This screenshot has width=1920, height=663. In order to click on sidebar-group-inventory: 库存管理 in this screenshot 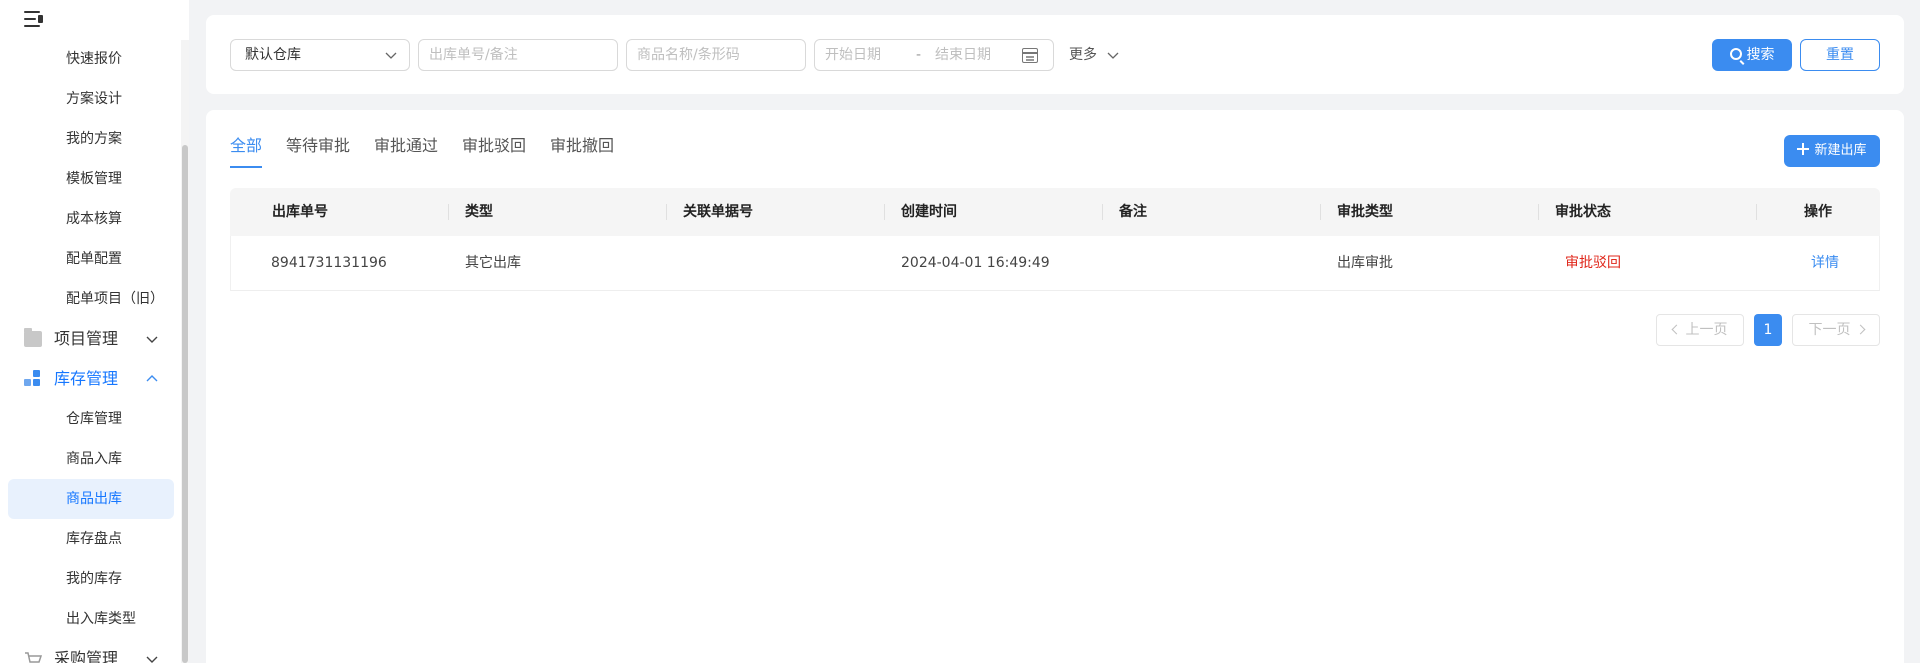, I will do `click(94, 379)`.